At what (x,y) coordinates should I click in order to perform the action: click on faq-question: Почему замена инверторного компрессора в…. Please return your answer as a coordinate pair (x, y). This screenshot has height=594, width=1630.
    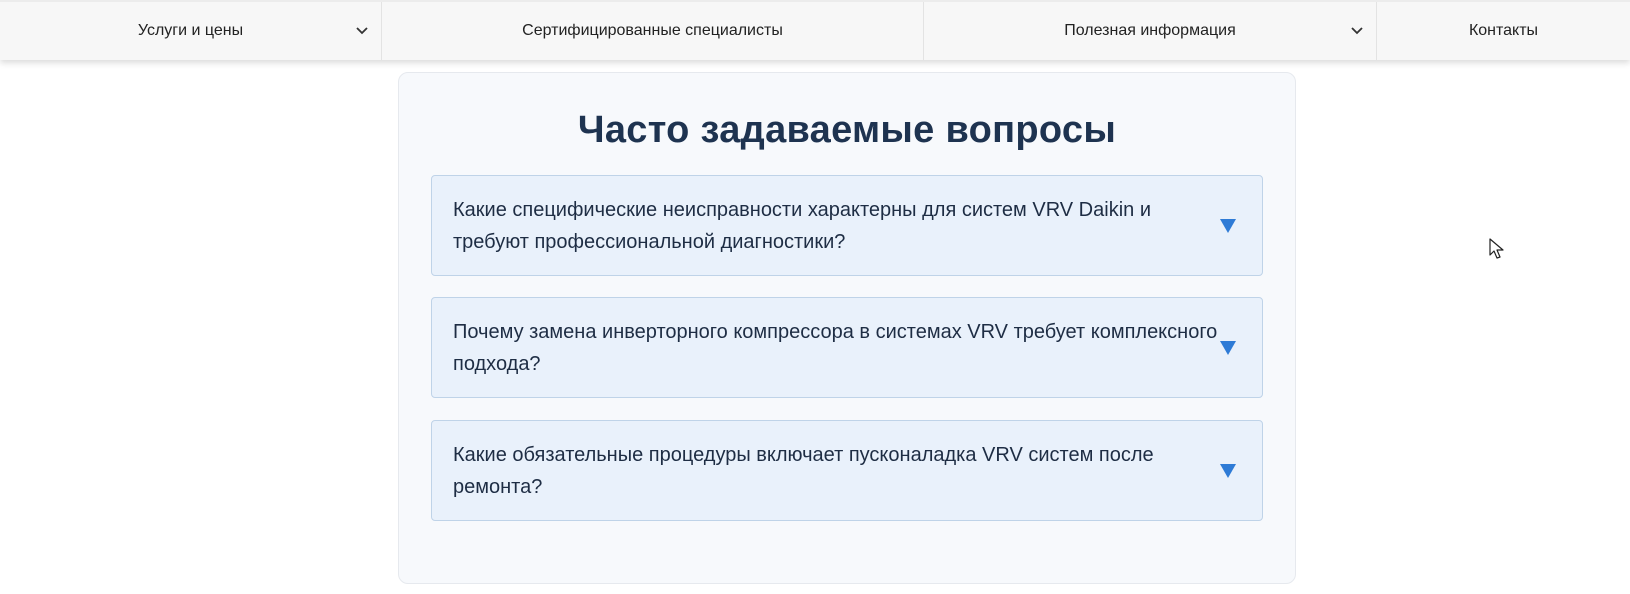
    Looking at the image, I should click on (835, 347).